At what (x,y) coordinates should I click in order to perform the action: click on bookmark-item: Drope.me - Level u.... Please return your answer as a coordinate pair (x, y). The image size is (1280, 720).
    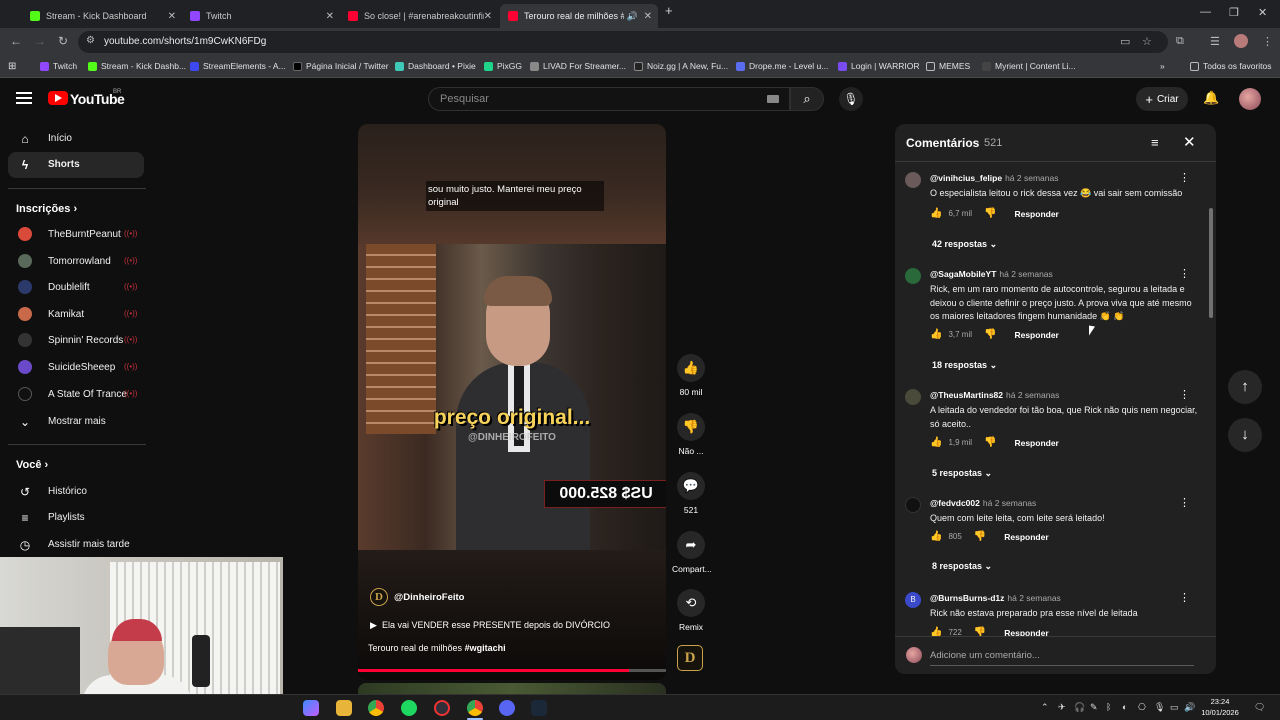
    Looking at the image, I should click on (782, 66).